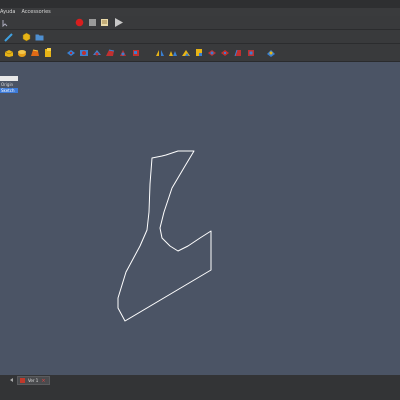  Describe the element at coordinates (271, 53) in the screenshot. I see `boolean-icon` at that location.